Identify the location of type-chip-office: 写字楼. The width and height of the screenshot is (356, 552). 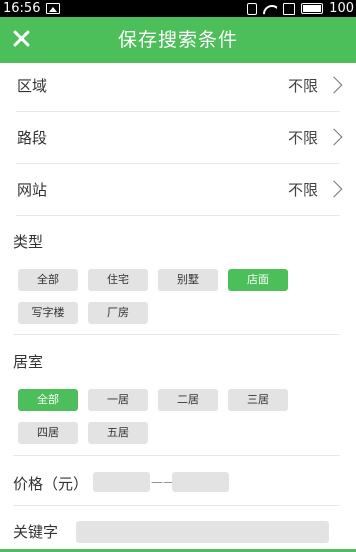
(48, 313).